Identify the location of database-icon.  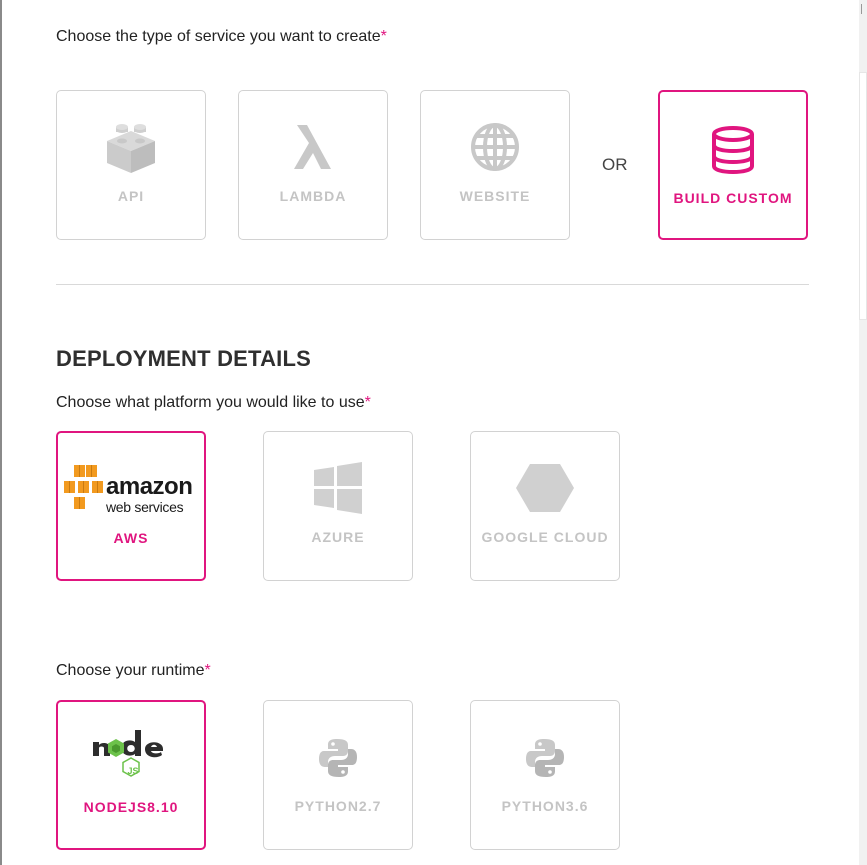
(733, 150).